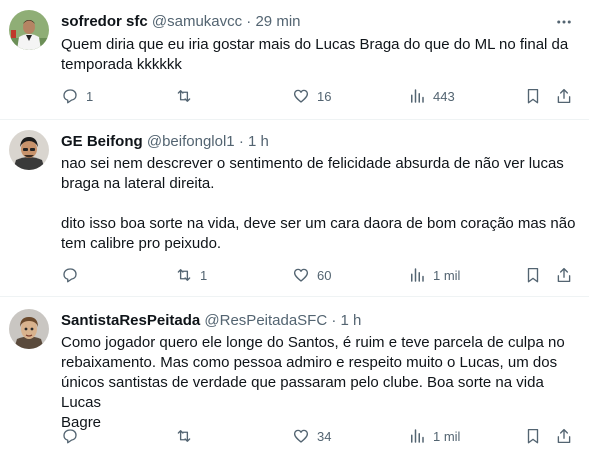 The width and height of the screenshot is (589, 457). I want to click on like-count: 60, so click(324, 275).